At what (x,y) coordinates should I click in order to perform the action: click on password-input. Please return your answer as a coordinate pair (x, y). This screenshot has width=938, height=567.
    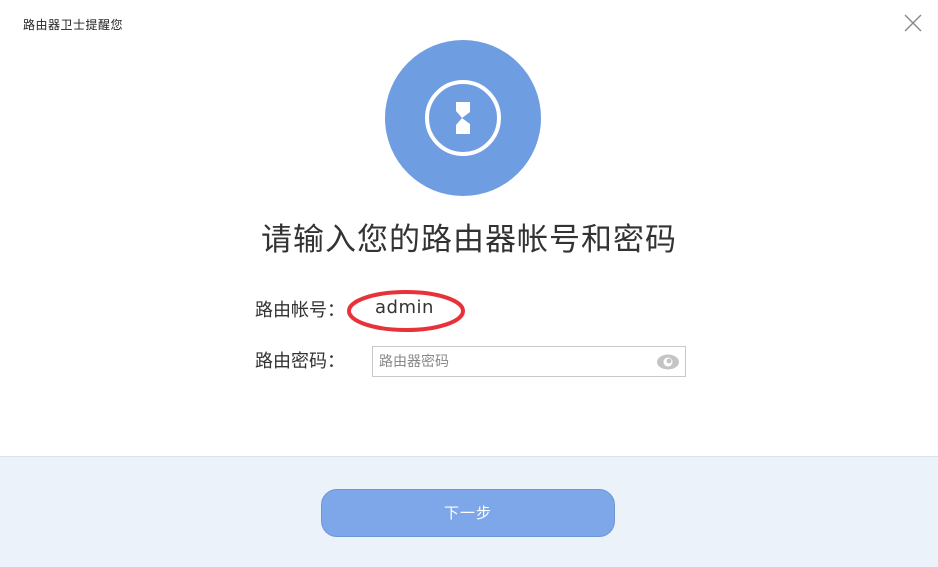
    Looking at the image, I should click on (514, 361).